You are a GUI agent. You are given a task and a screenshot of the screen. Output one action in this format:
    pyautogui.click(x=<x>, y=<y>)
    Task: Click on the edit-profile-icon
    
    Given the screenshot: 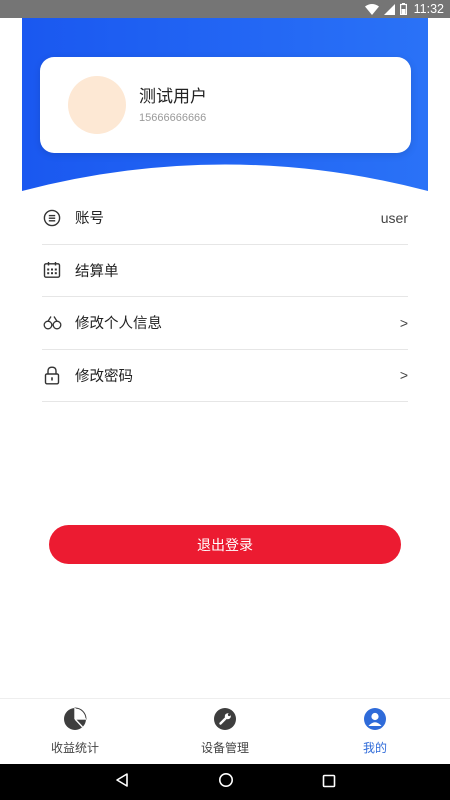 What is the action you would take?
    pyautogui.click(x=52, y=323)
    